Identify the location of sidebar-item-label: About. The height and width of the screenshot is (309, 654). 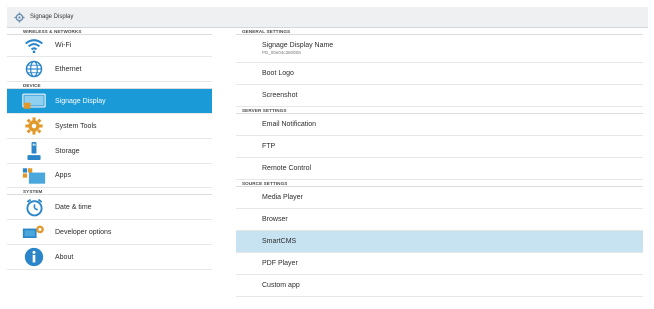
(64, 257).